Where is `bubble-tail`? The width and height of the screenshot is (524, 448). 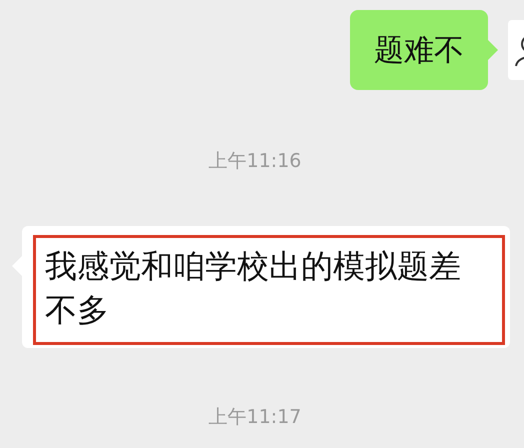
bubble-tail is located at coordinates (493, 50).